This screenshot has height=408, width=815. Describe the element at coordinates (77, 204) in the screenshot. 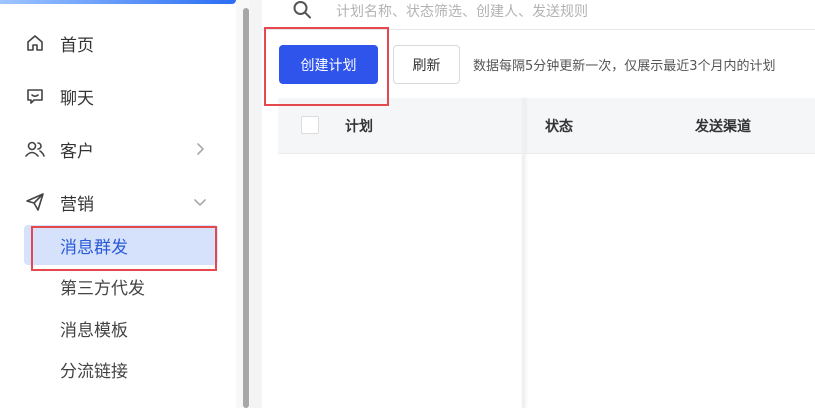

I see `sidebar-item-label: 营销` at that location.